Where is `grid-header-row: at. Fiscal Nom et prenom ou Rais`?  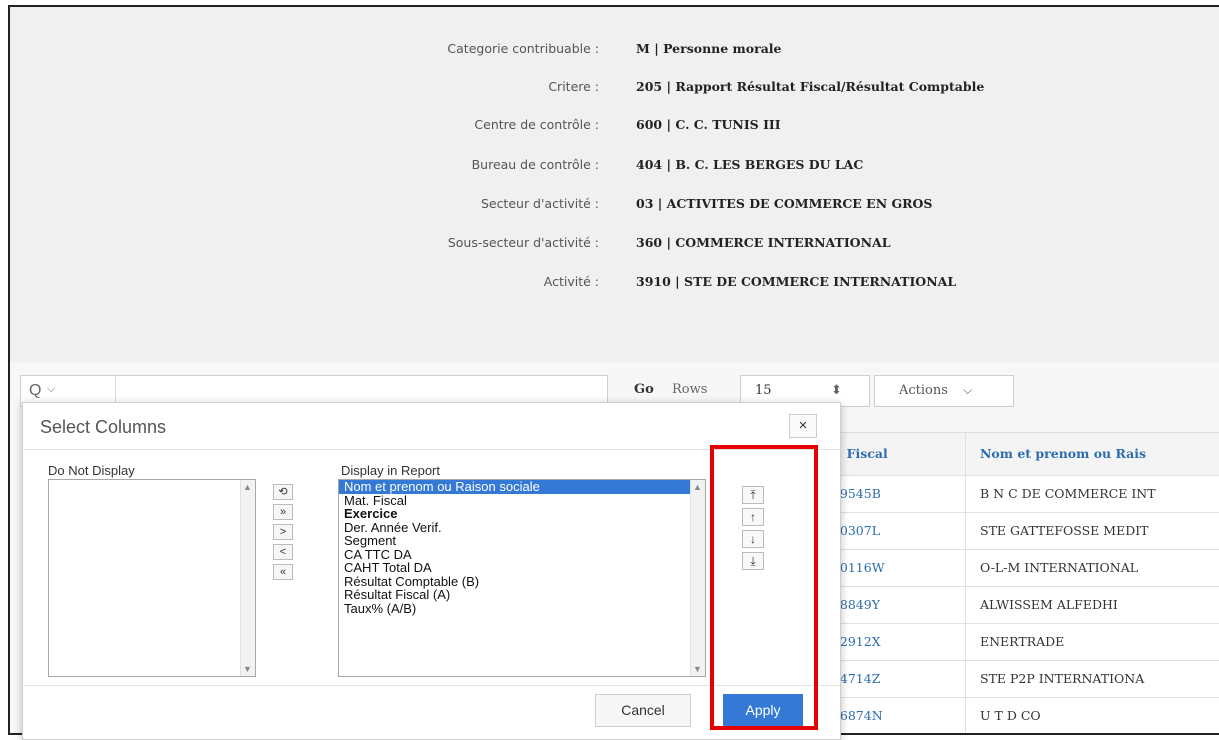 grid-header-row: at. Fiscal Nom et prenom ou Rais is located at coordinates (1014, 454).